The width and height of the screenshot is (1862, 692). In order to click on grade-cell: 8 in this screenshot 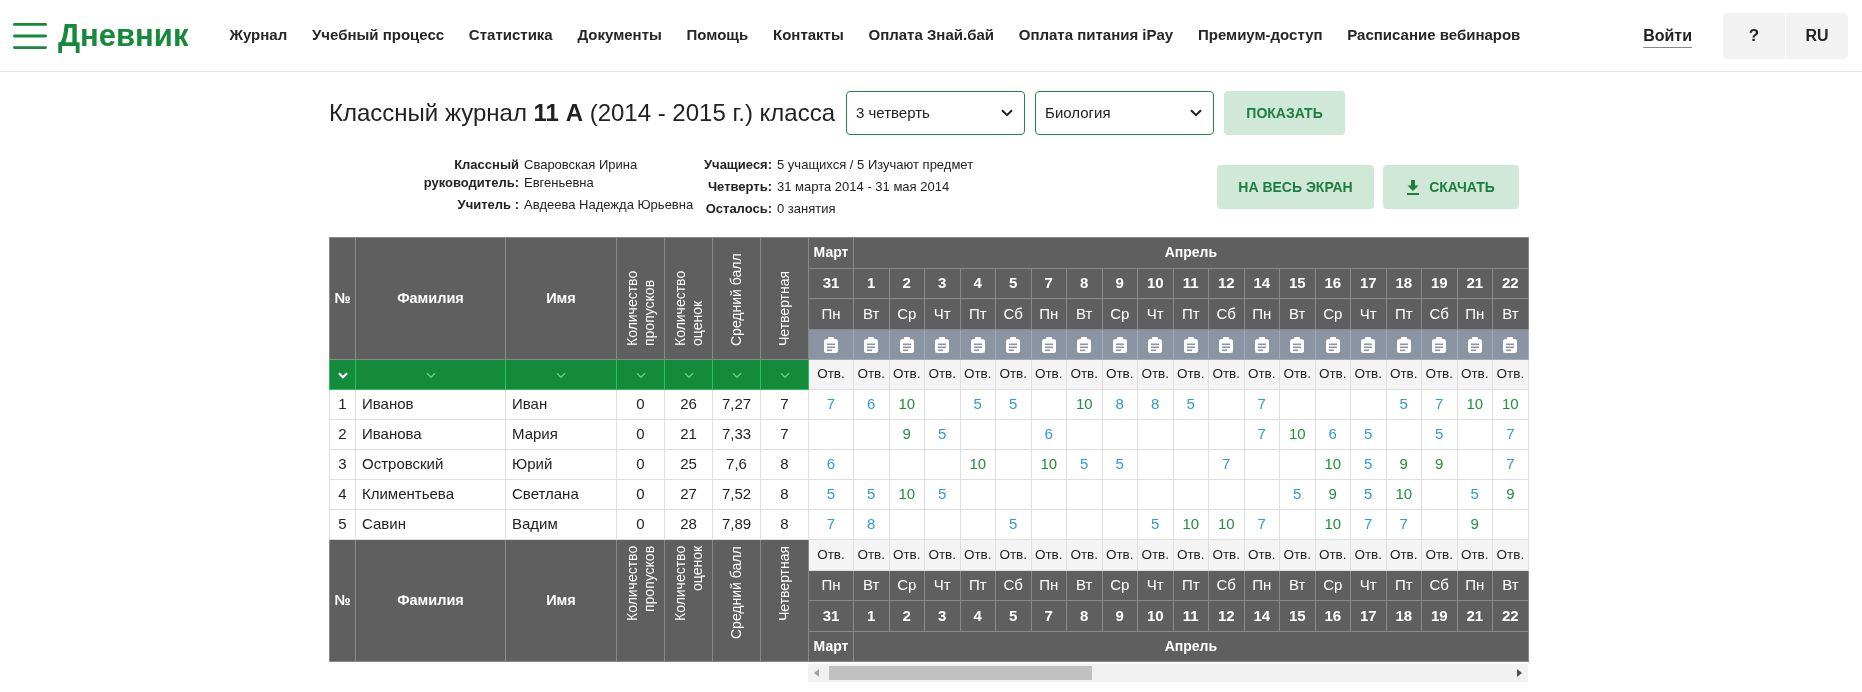, I will do `click(871, 524)`.